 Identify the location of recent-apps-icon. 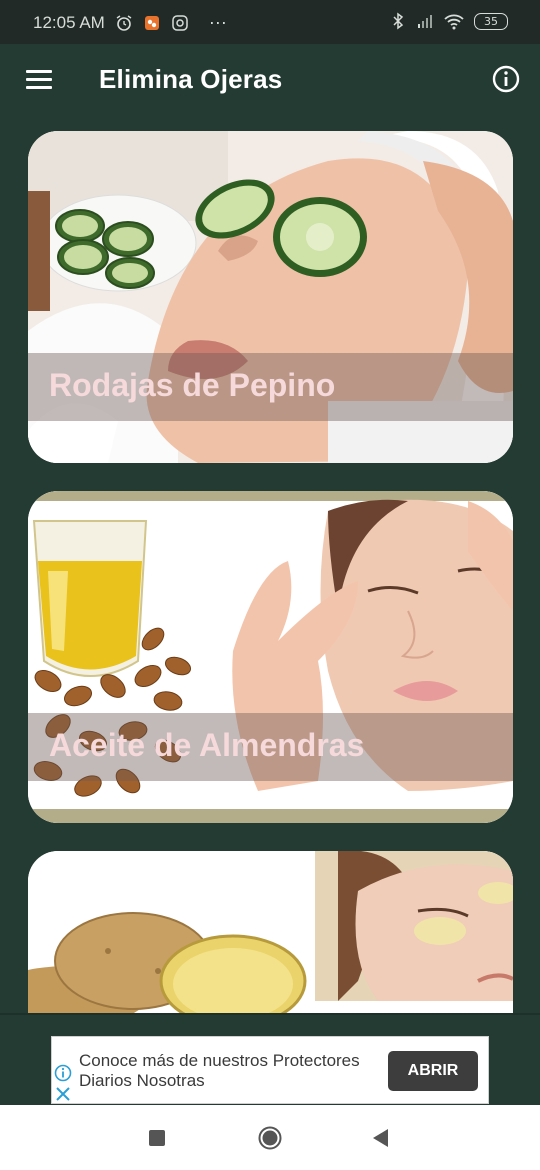
(157, 1138).